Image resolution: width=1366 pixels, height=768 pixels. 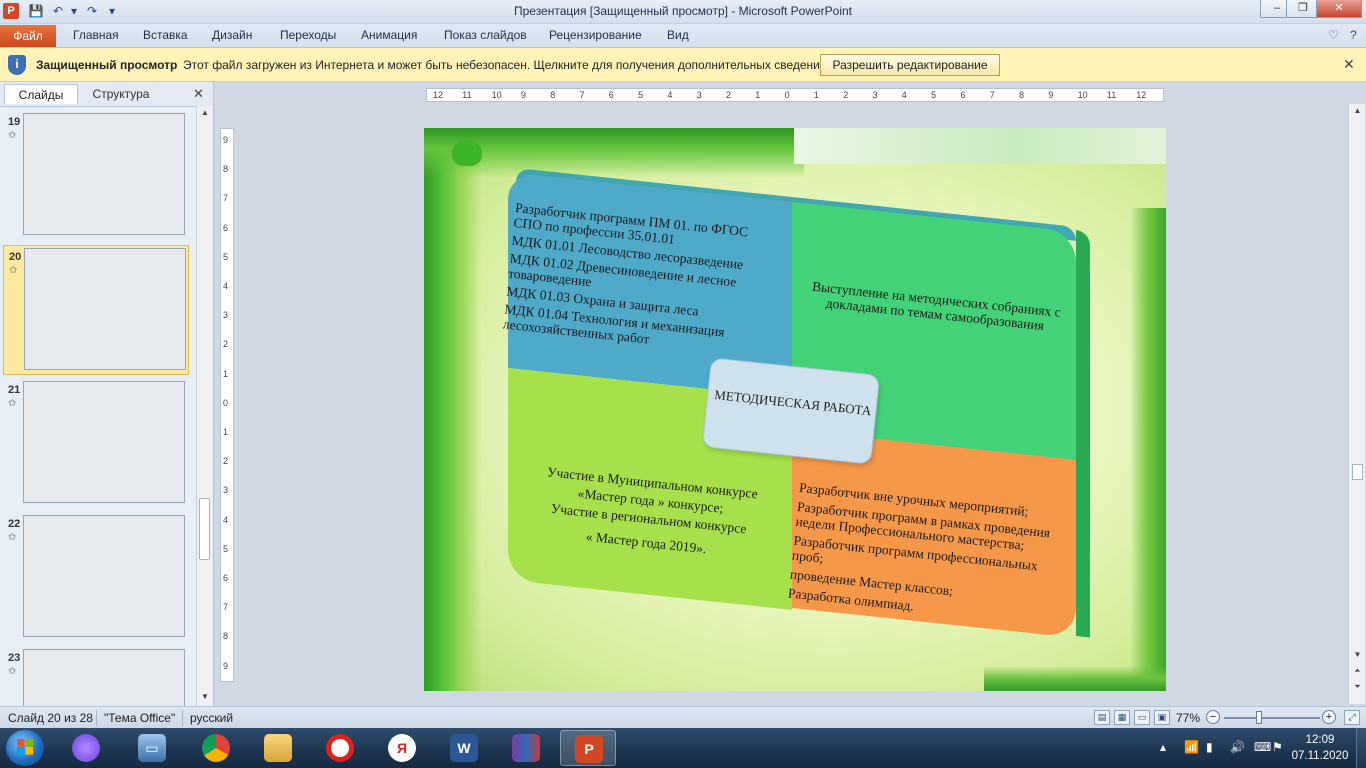 What do you see at coordinates (198, 94) in the screenshot?
I see `close-panel-icon: ✕` at bounding box center [198, 94].